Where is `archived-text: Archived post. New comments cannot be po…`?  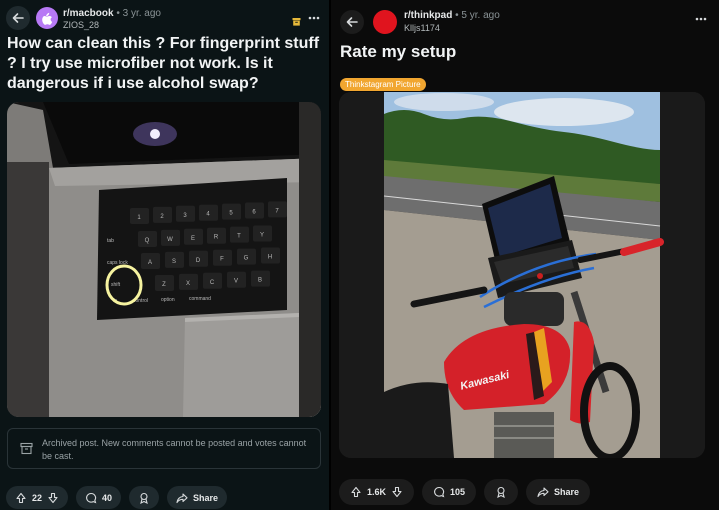 archived-text: Archived post. New comments cannot be po… is located at coordinates (174, 449).